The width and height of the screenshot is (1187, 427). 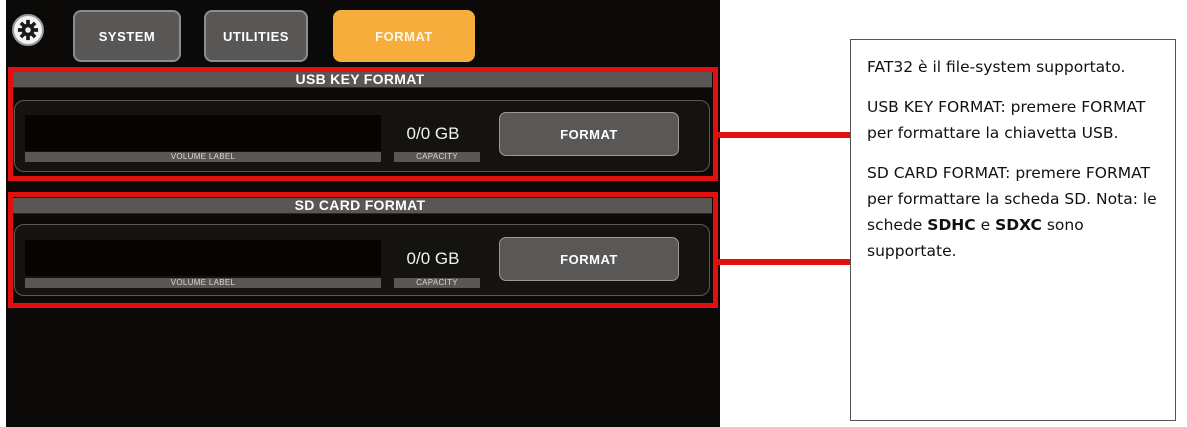 I want to click on usb-callout-line, so click(x=784, y=135).